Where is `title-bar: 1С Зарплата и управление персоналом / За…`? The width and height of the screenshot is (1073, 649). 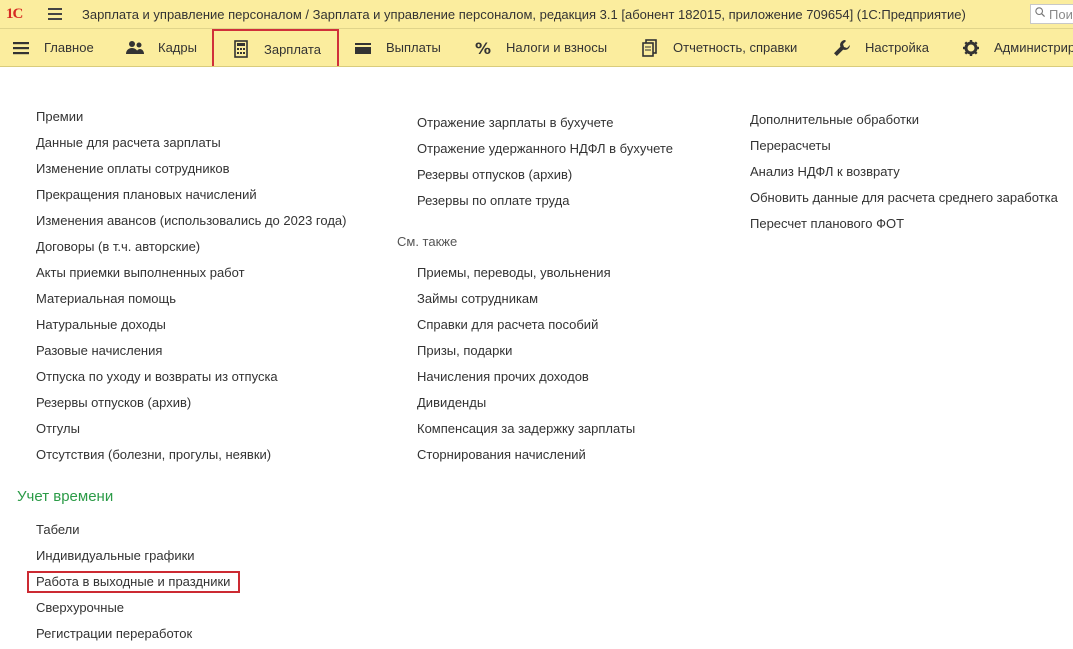
title-bar: 1С Зарплата и управление персоналом / За… is located at coordinates (536, 14).